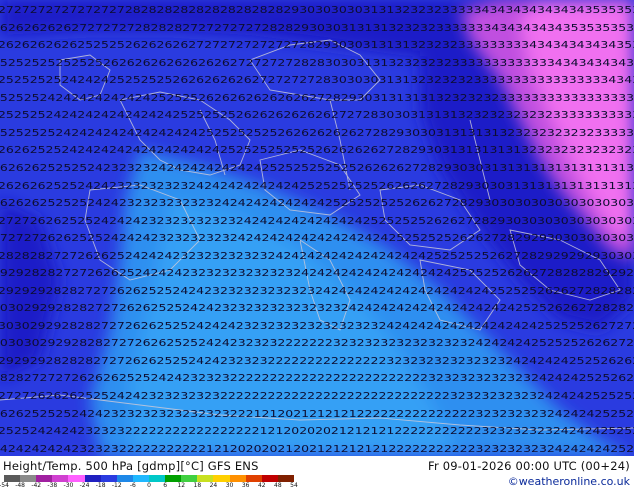 The image size is (634, 490). I want to click on scale-tick-label: 0, so click(149, 485).